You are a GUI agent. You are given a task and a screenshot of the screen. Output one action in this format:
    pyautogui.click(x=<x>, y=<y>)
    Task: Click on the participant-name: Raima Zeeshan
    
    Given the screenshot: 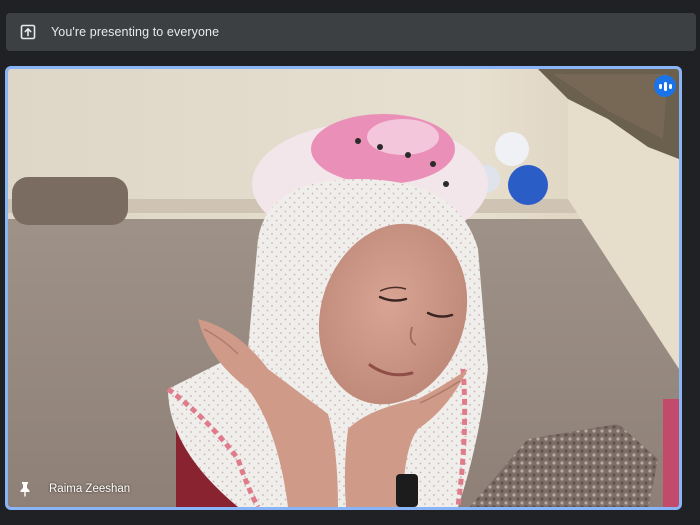 What is the action you would take?
    pyautogui.click(x=90, y=489)
    